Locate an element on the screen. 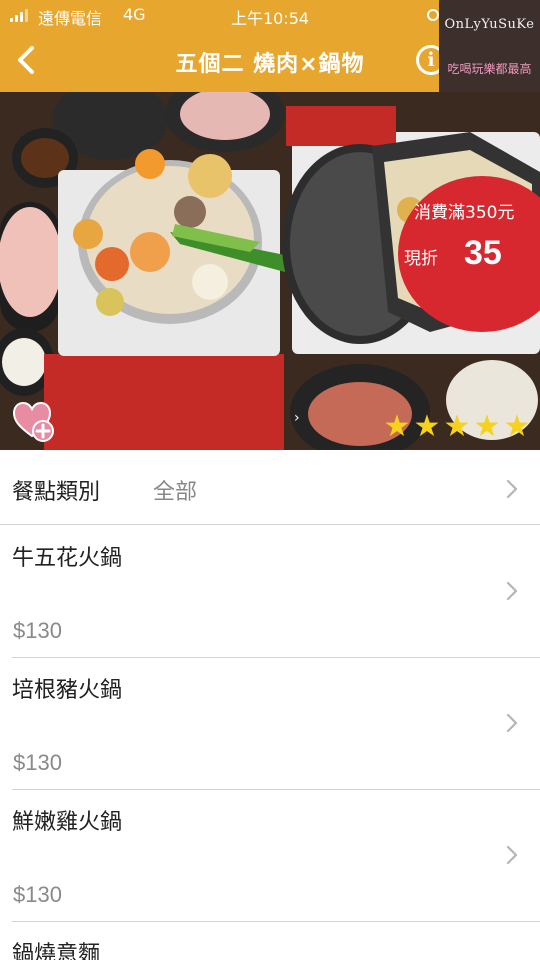 The width and height of the screenshot is (540, 960). add-favorite-button is located at coordinates (34, 422).